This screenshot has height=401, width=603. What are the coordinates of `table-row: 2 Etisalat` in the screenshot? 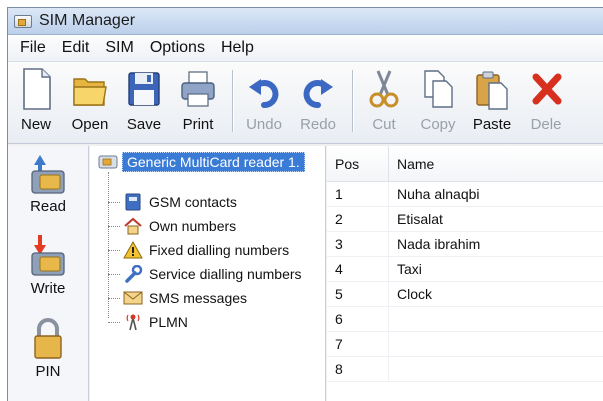 It's located at (465, 219).